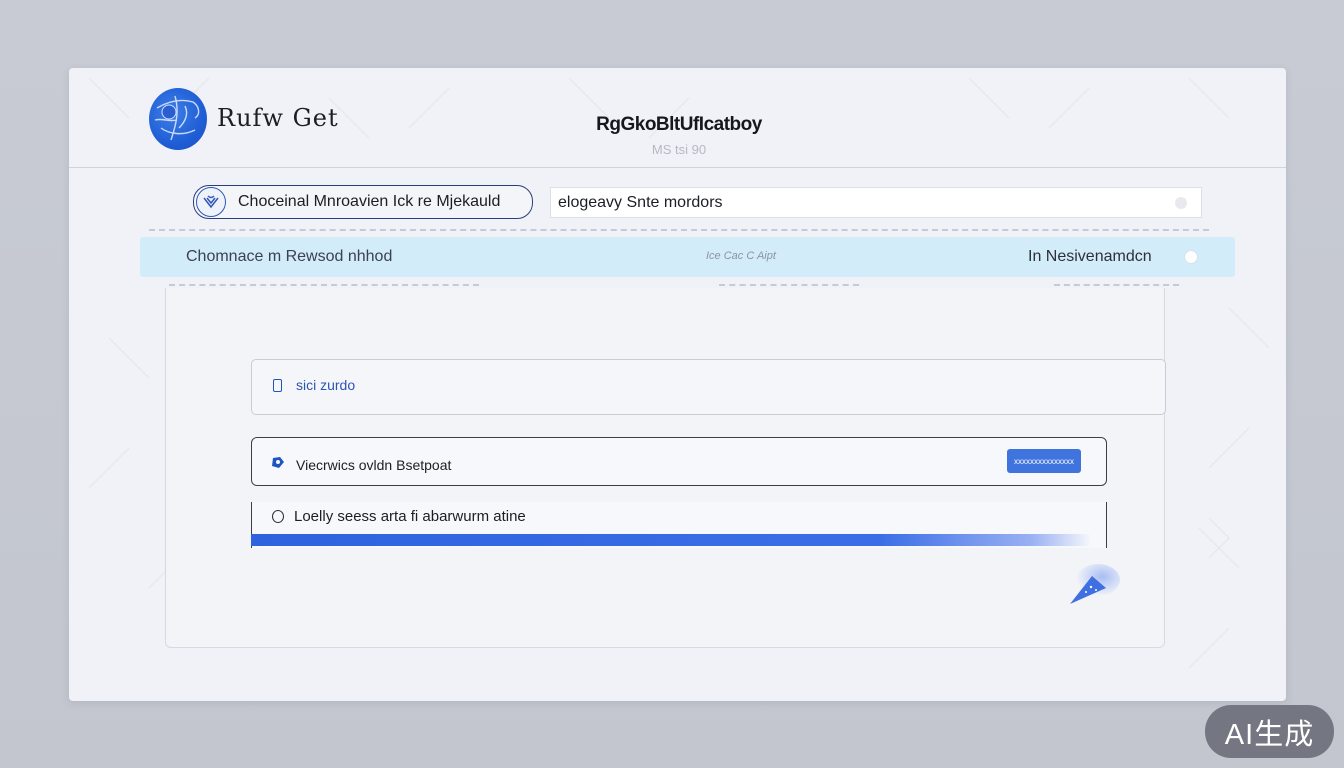 This screenshot has height=768, width=1344. Describe the element at coordinates (708, 387) in the screenshot. I see `list-item: sici zurdo` at that location.